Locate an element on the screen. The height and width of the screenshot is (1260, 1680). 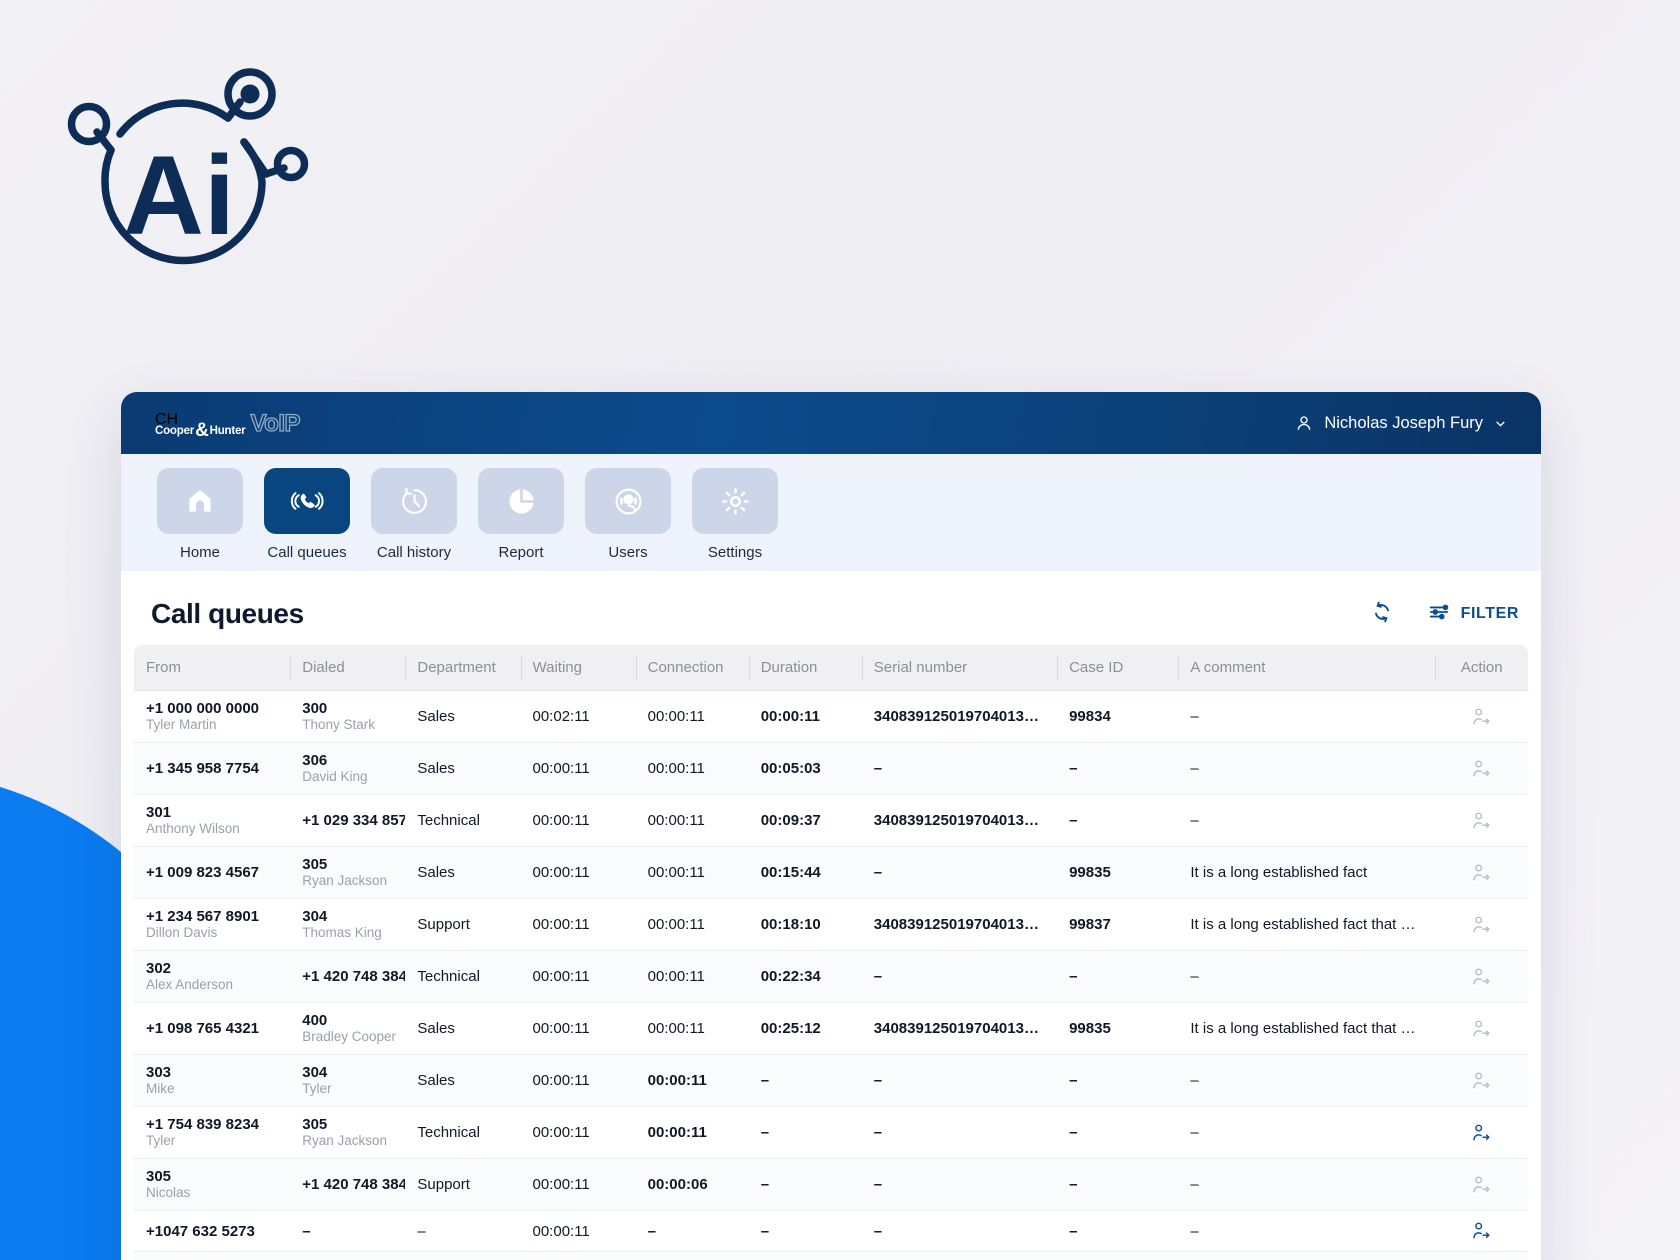
cell-case-id: 99837 is located at coordinates (1118, 924).